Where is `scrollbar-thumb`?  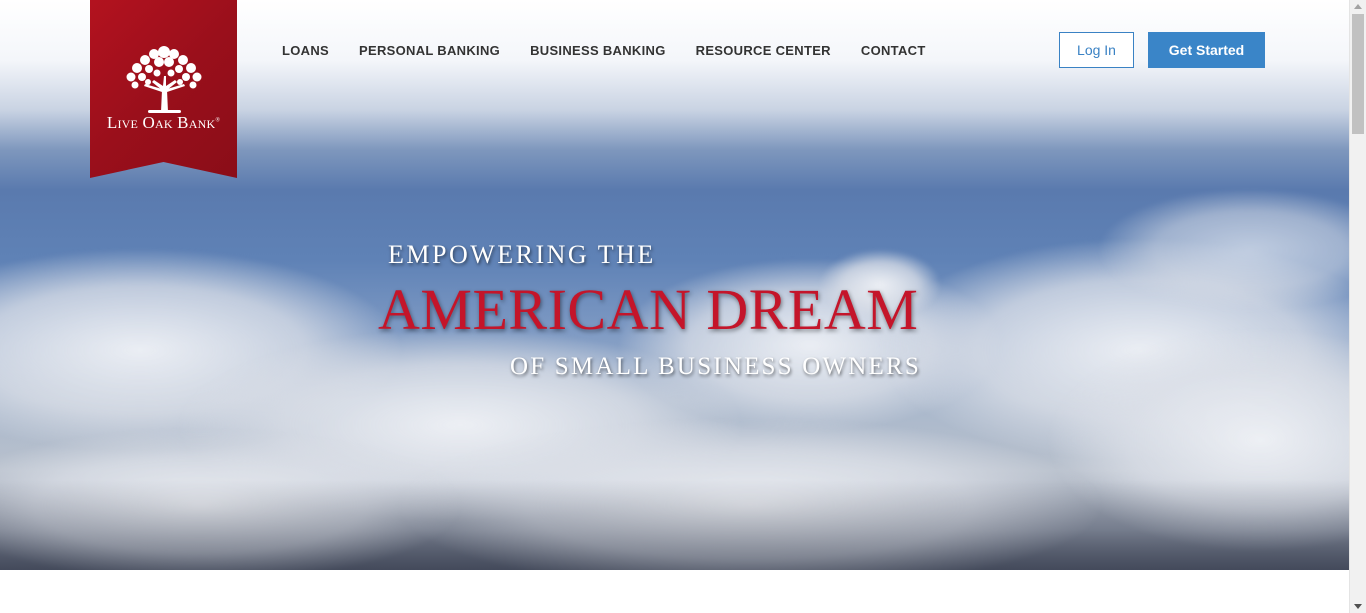
scrollbar-thumb is located at coordinates (1358, 74).